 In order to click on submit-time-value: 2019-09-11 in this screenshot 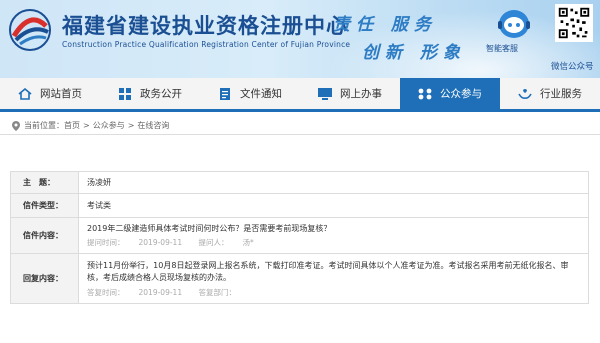, I will do `click(160, 242)`.